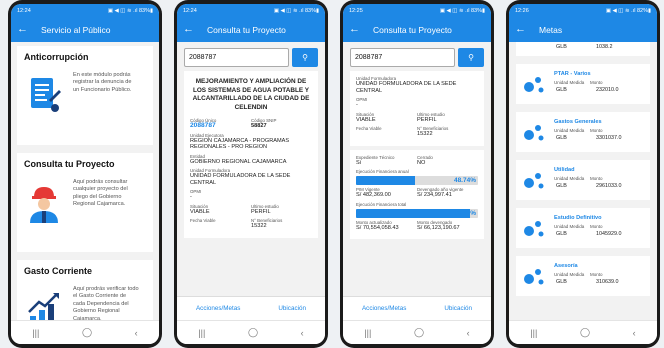 The height and width of the screenshot is (348, 664). I want to click on status-time: 12:25, so click(356, 10).